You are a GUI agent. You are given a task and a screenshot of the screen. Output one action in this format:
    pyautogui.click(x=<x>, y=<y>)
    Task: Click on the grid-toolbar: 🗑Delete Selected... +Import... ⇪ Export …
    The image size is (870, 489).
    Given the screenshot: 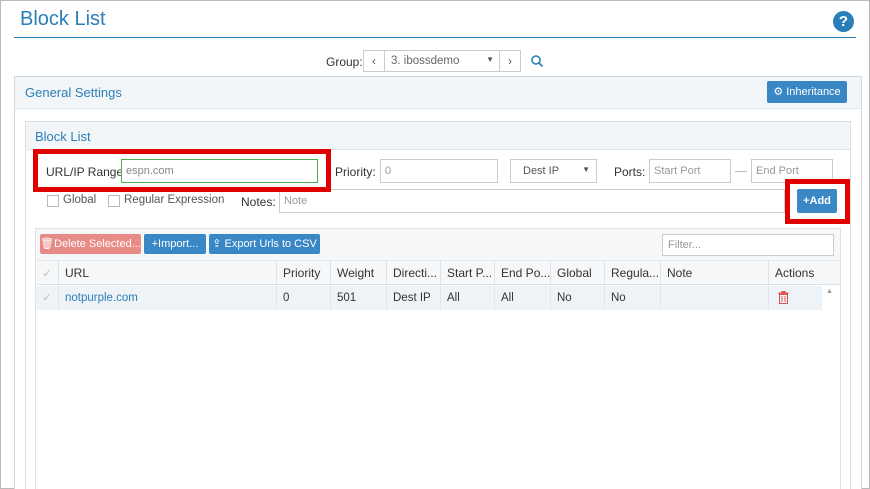 What is the action you would take?
    pyautogui.click(x=438, y=245)
    